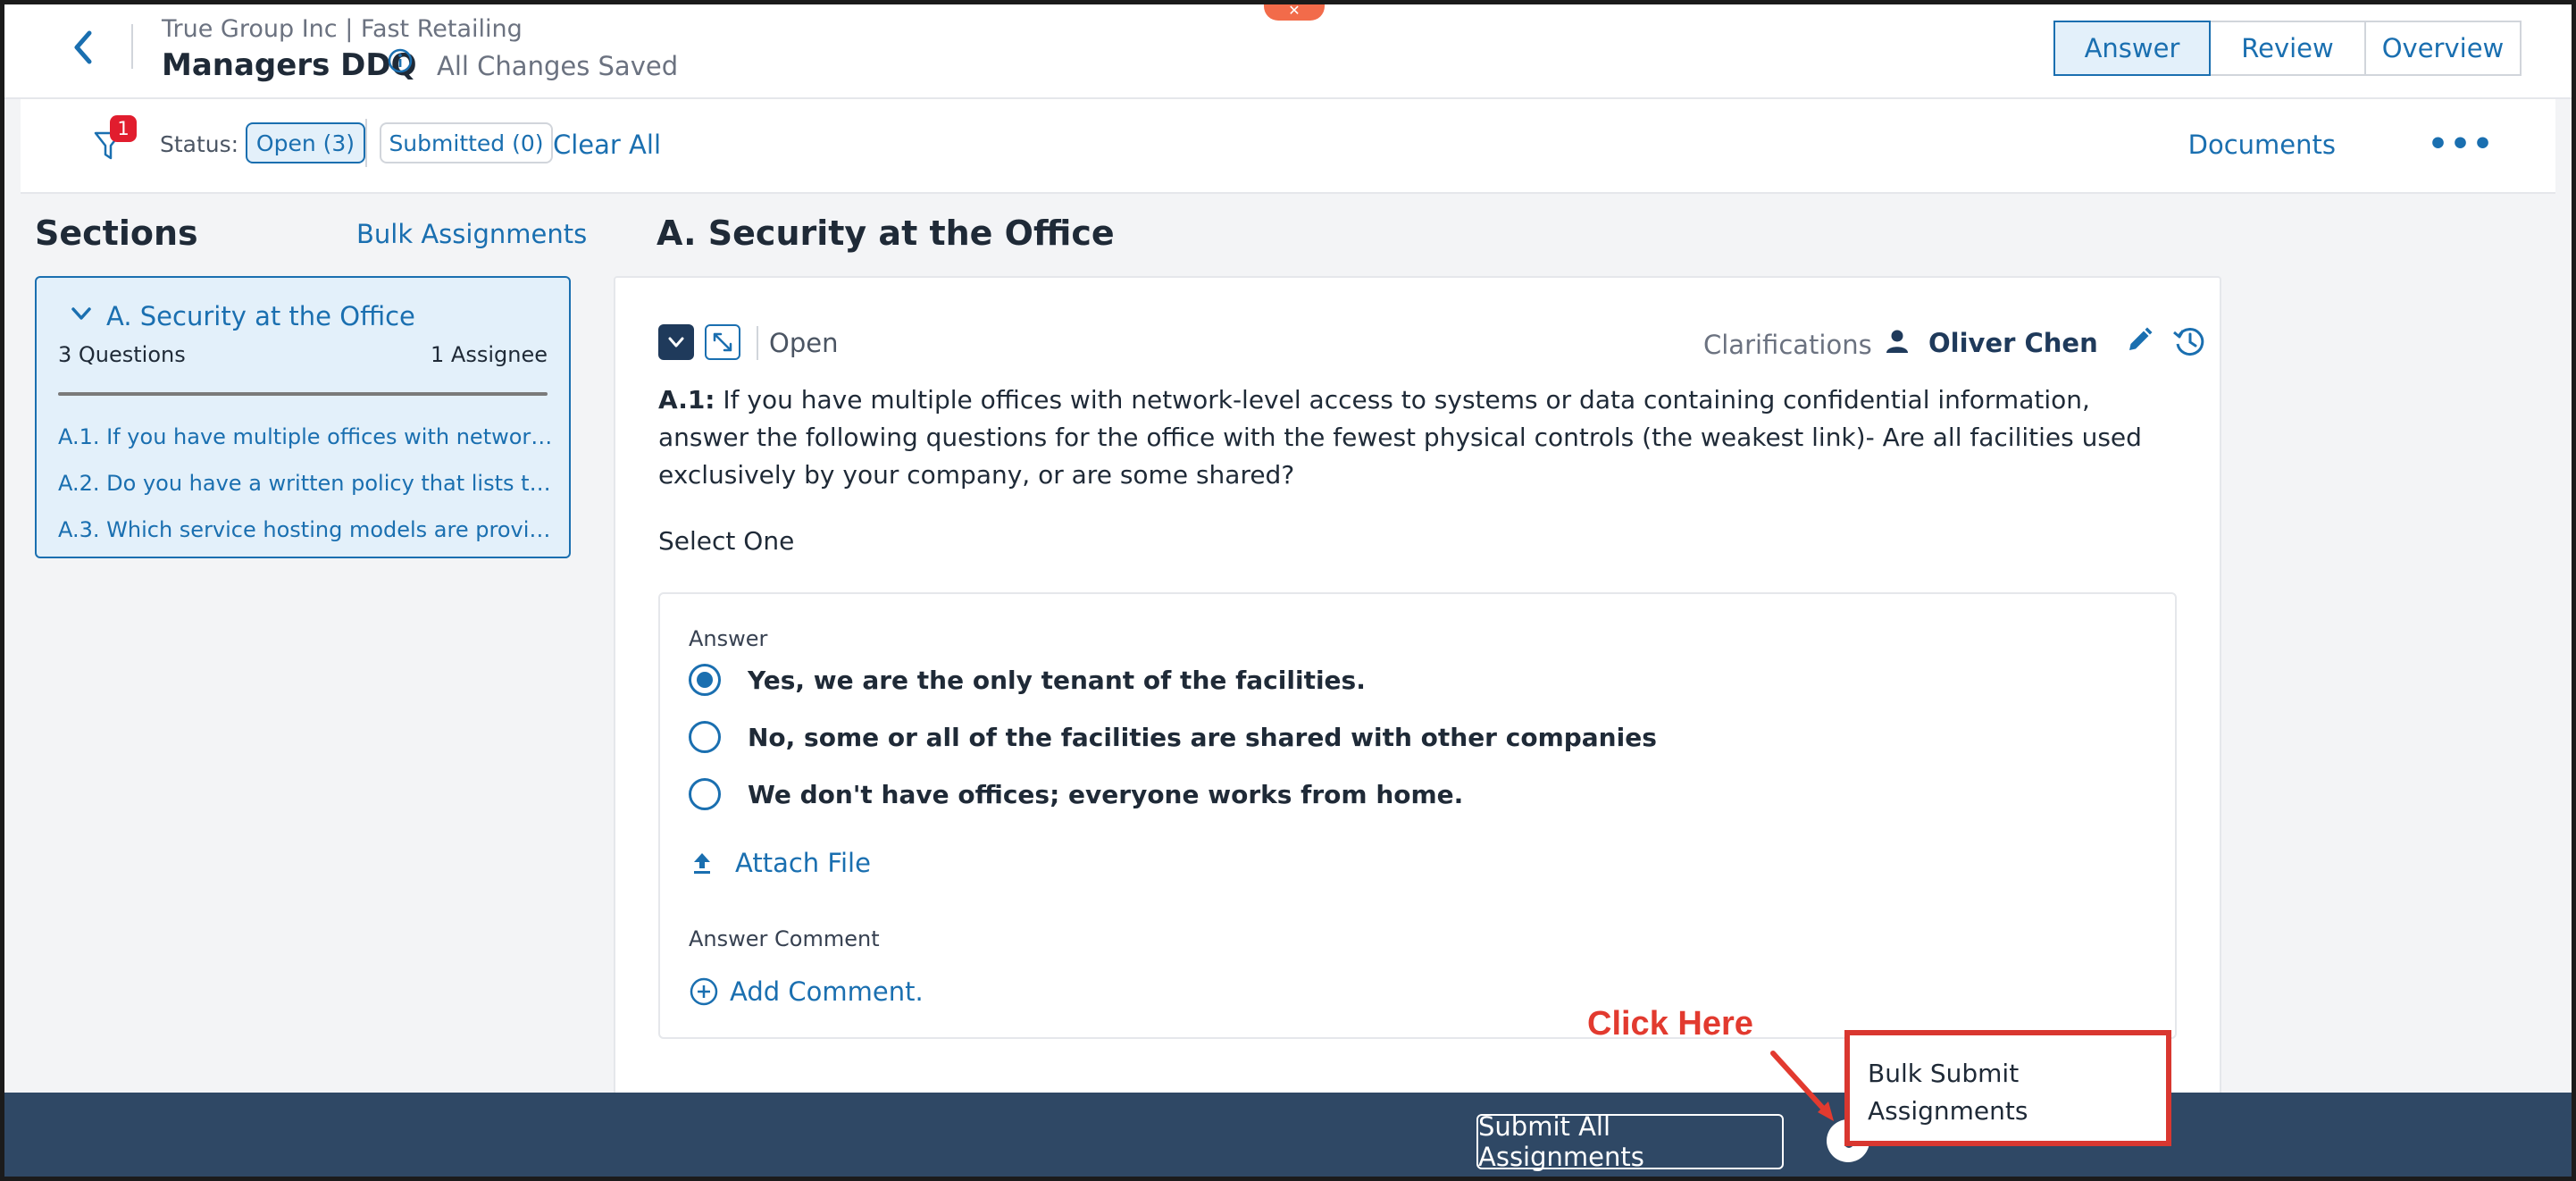 This screenshot has height=1181, width=2576. What do you see at coordinates (303, 394) in the screenshot?
I see `section-progress-bar` at bounding box center [303, 394].